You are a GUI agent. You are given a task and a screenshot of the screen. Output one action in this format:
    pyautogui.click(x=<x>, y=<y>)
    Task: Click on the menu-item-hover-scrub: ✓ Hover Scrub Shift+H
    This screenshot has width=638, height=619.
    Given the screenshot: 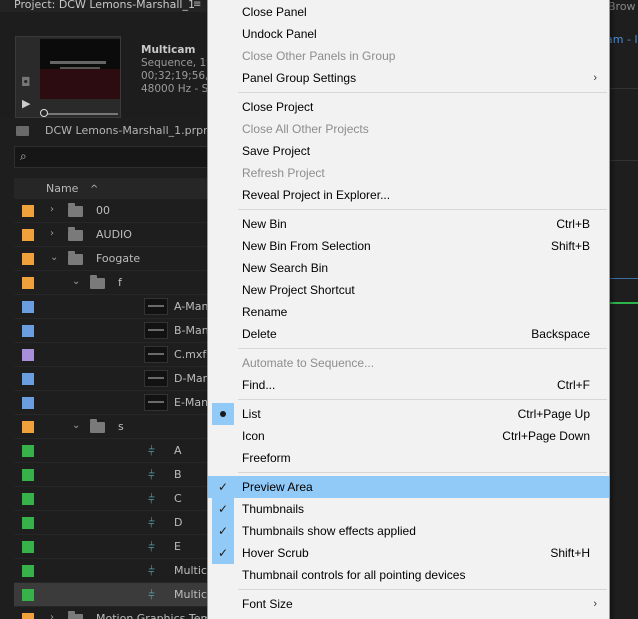 What is the action you would take?
    pyautogui.click(x=408, y=553)
    